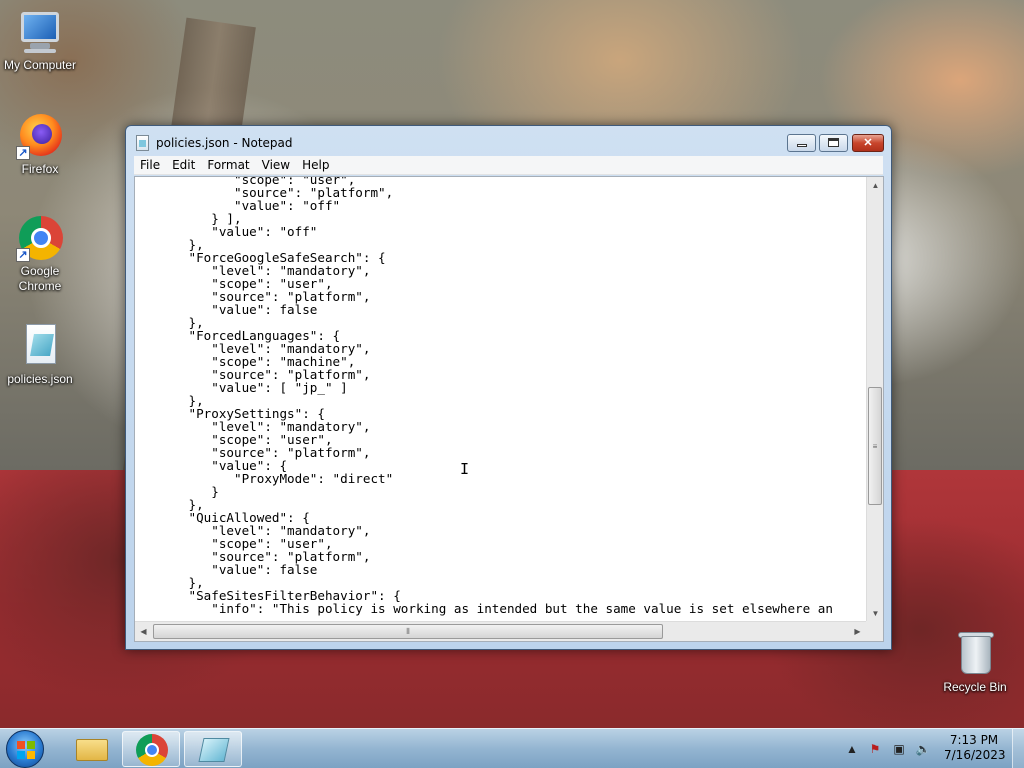  What do you see at coordinates (143, 631) in the screenshot?
I see `scroll-left-button: ◀` at bounding box center [143, 631].